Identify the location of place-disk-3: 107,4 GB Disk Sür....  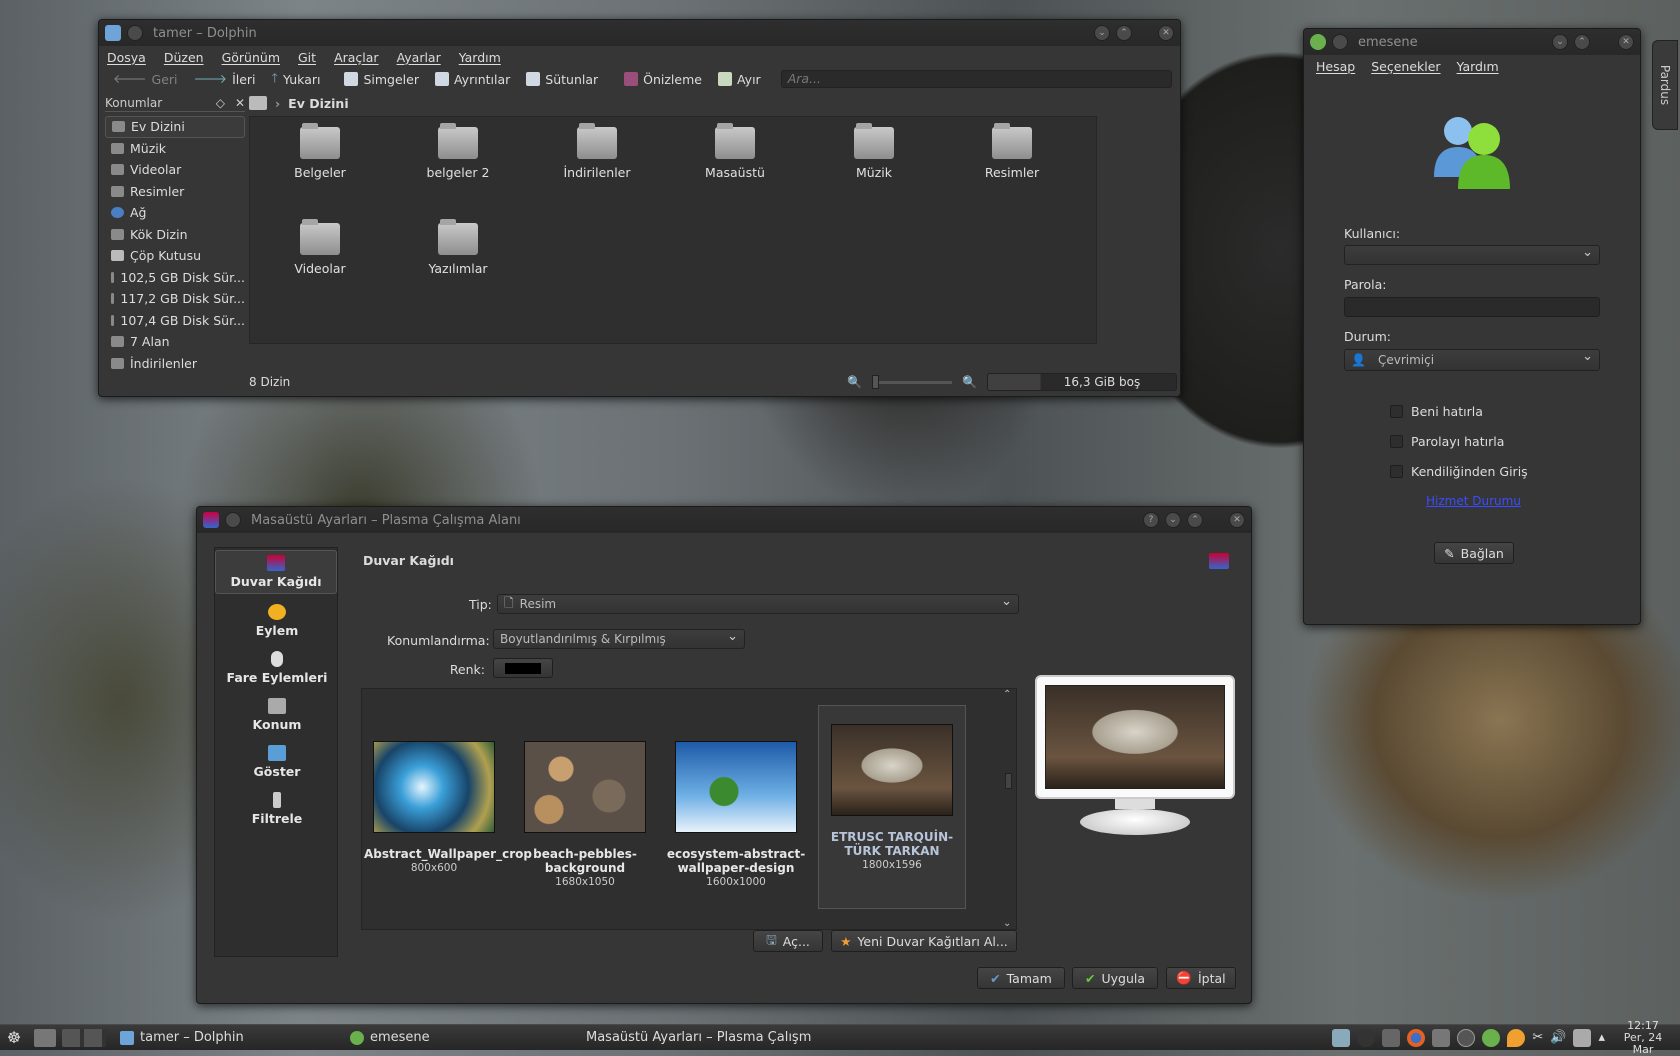
(175, 321).